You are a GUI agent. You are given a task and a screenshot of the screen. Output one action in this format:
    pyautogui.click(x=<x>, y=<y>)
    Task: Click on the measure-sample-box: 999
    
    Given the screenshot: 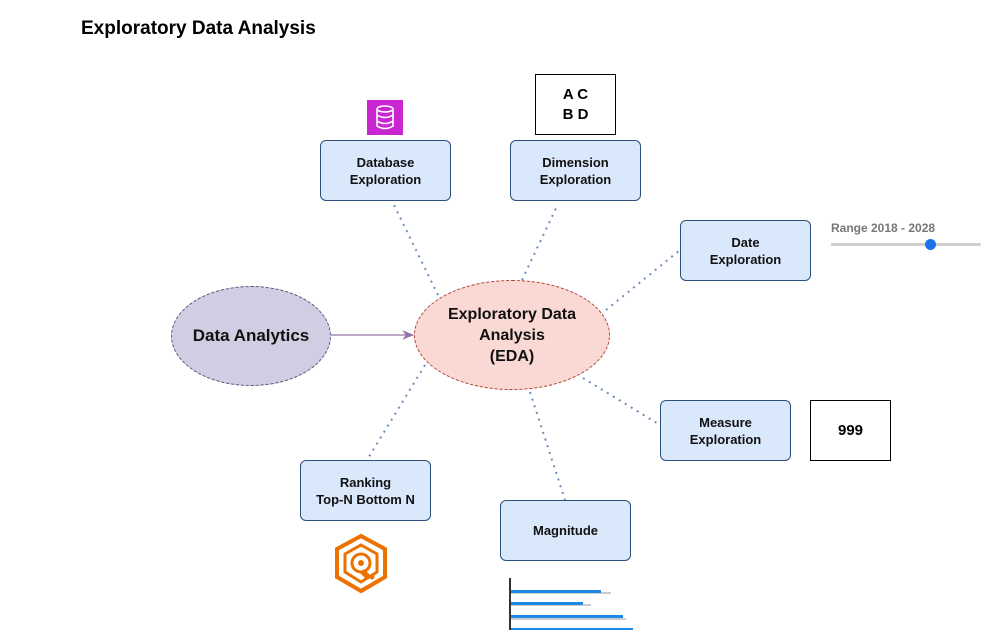 What is the action you would take?
    pyautogui.click(x=850, y=430)
    